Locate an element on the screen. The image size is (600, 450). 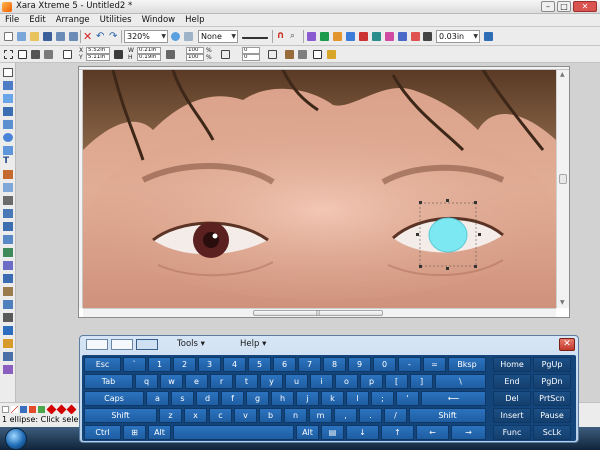
key-b: b is located at coordinates (270, 415).